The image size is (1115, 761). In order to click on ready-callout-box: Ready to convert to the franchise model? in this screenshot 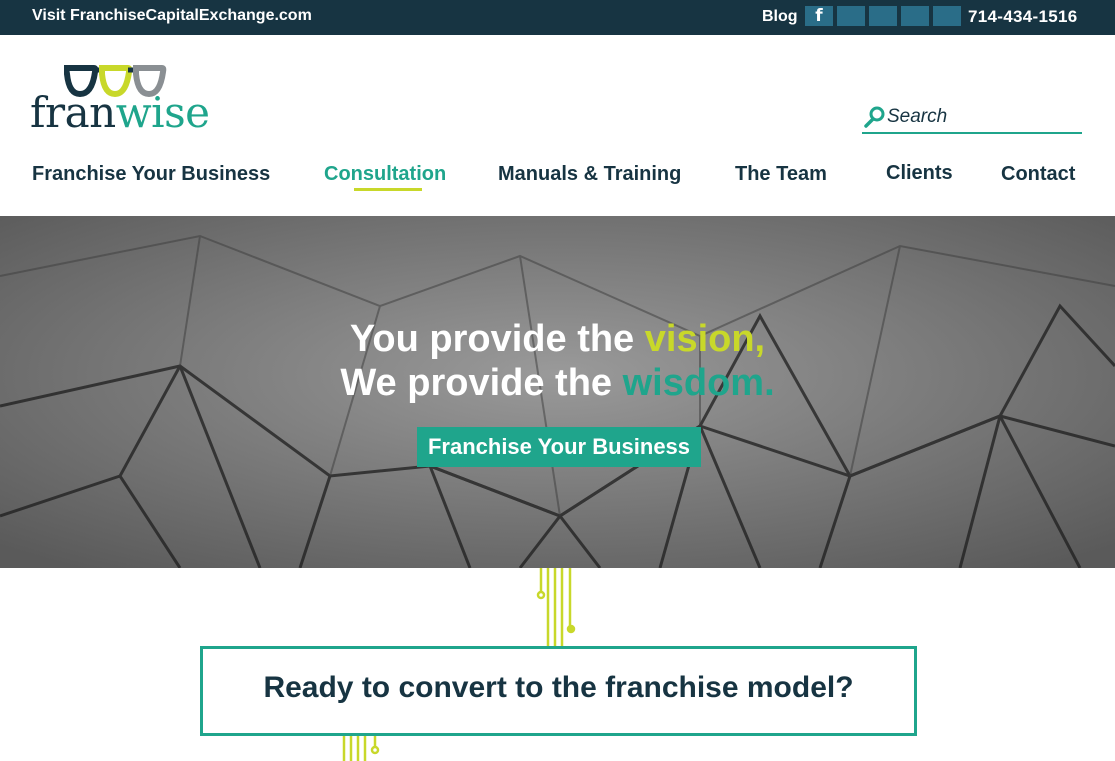, I will do `click(558, 691)`.